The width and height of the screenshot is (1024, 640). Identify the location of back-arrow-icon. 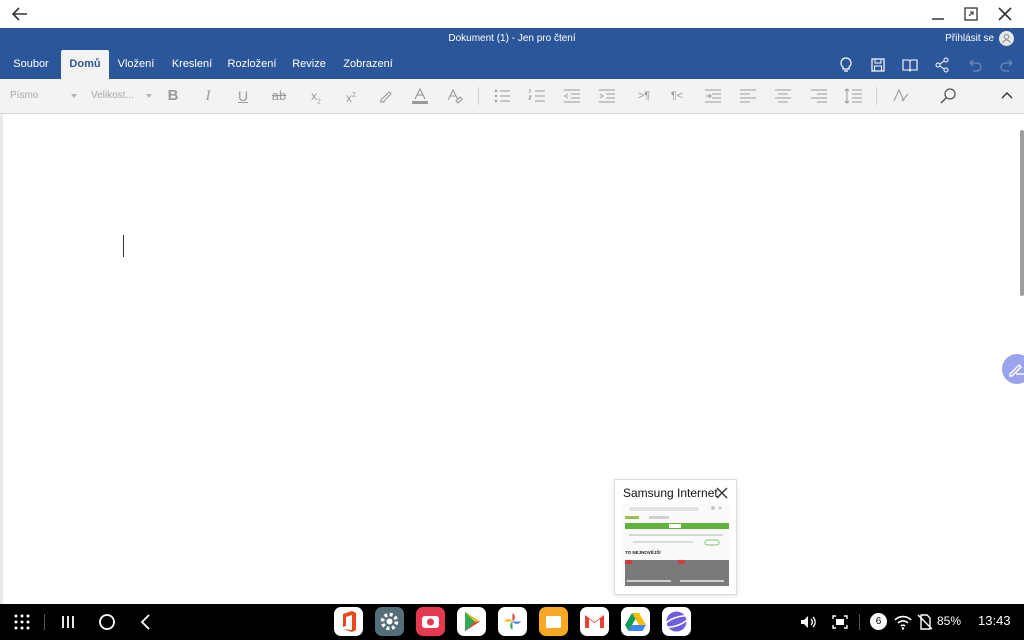
(20, 14).